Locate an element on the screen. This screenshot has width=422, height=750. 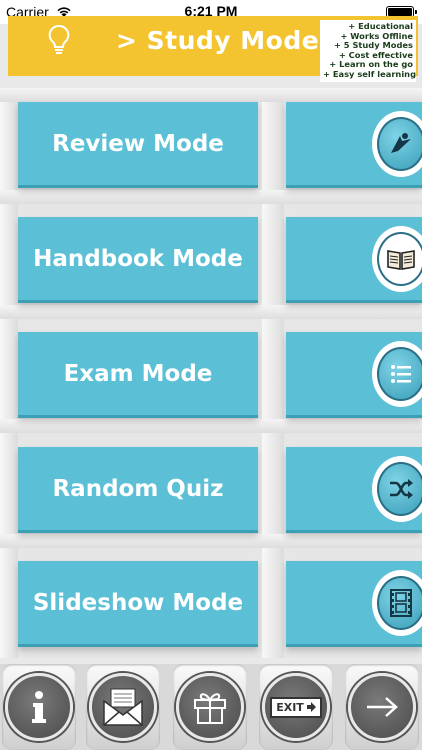
random-quiz-button: Random Quiz is located at coordinates (138, 490).